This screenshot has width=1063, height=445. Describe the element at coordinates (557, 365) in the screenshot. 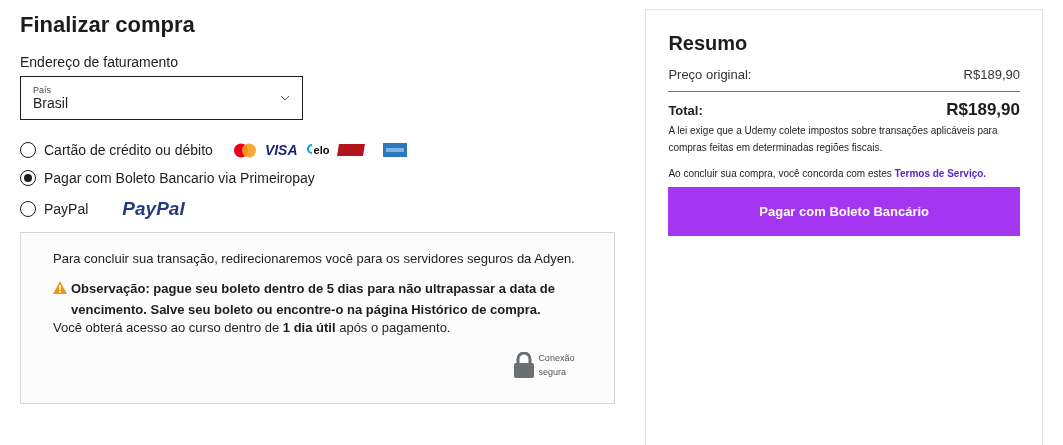

I see `secure-label: Conexão segura` at that location.